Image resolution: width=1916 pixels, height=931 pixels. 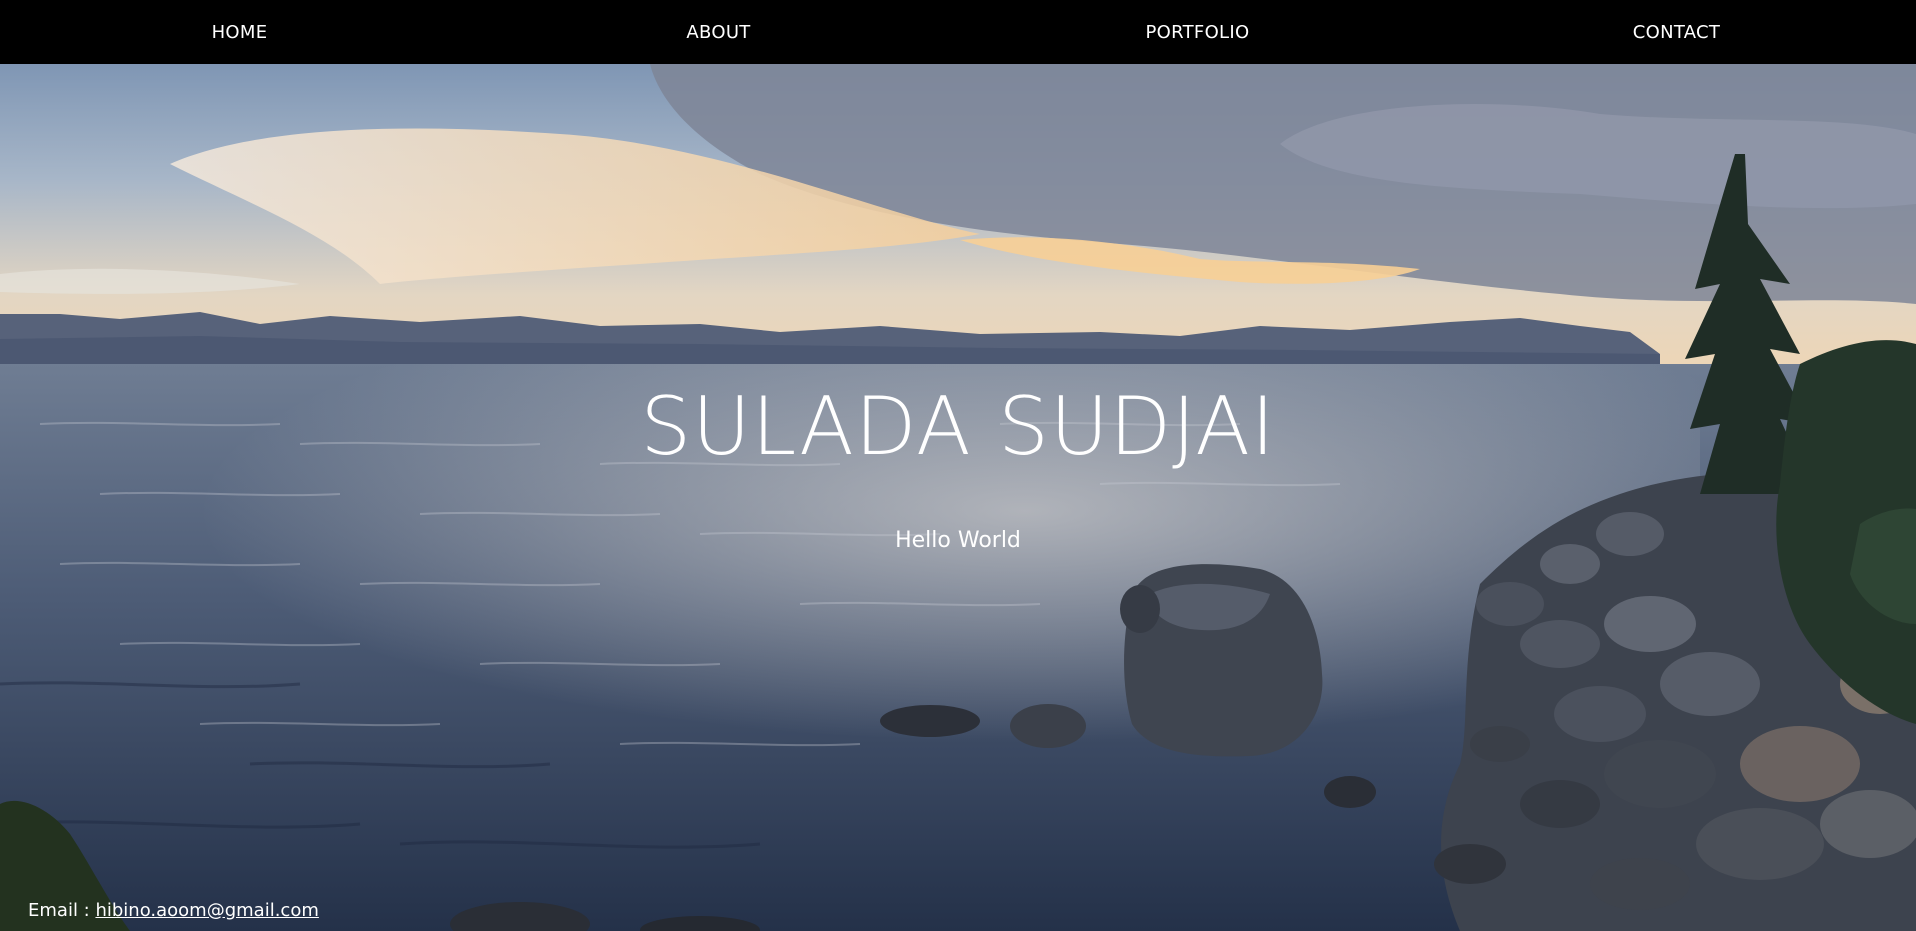 I want to click on nav-portfolio-link: PORTFOLIO, so click(x=1197, y=32).